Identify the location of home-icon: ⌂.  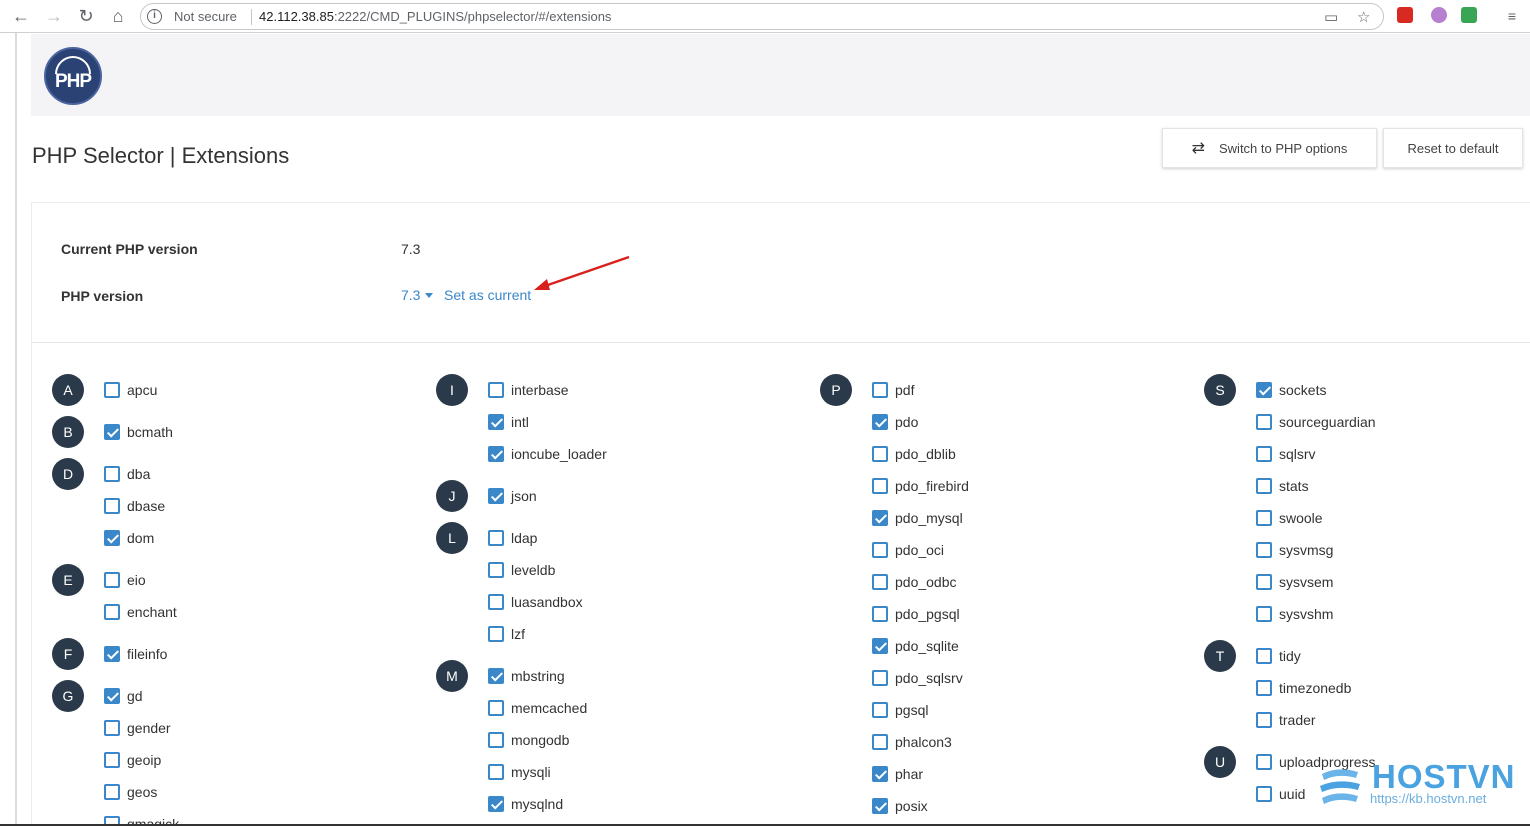
(118, 16).